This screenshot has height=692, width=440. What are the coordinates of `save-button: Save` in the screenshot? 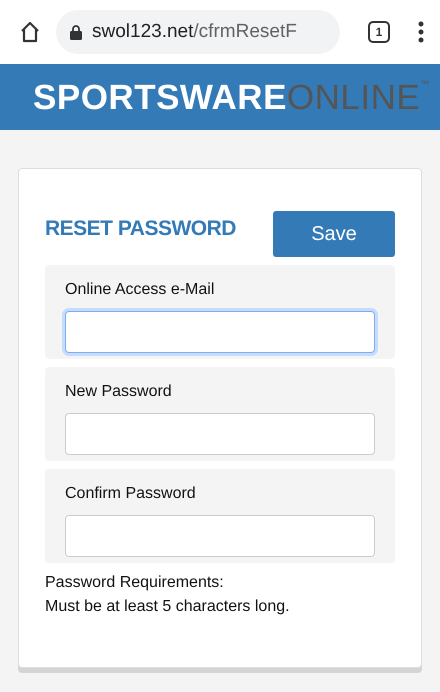 It's located at (334, 234).